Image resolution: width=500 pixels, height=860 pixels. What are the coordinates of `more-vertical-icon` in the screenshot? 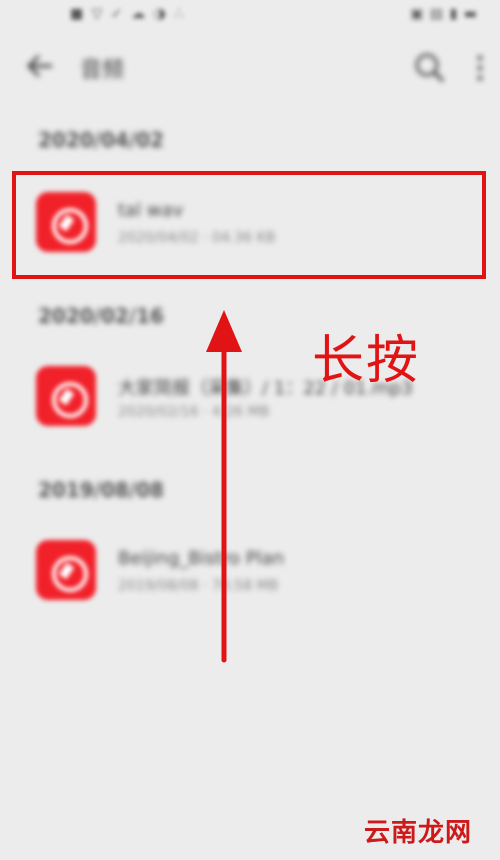 It's located at (480, 68).